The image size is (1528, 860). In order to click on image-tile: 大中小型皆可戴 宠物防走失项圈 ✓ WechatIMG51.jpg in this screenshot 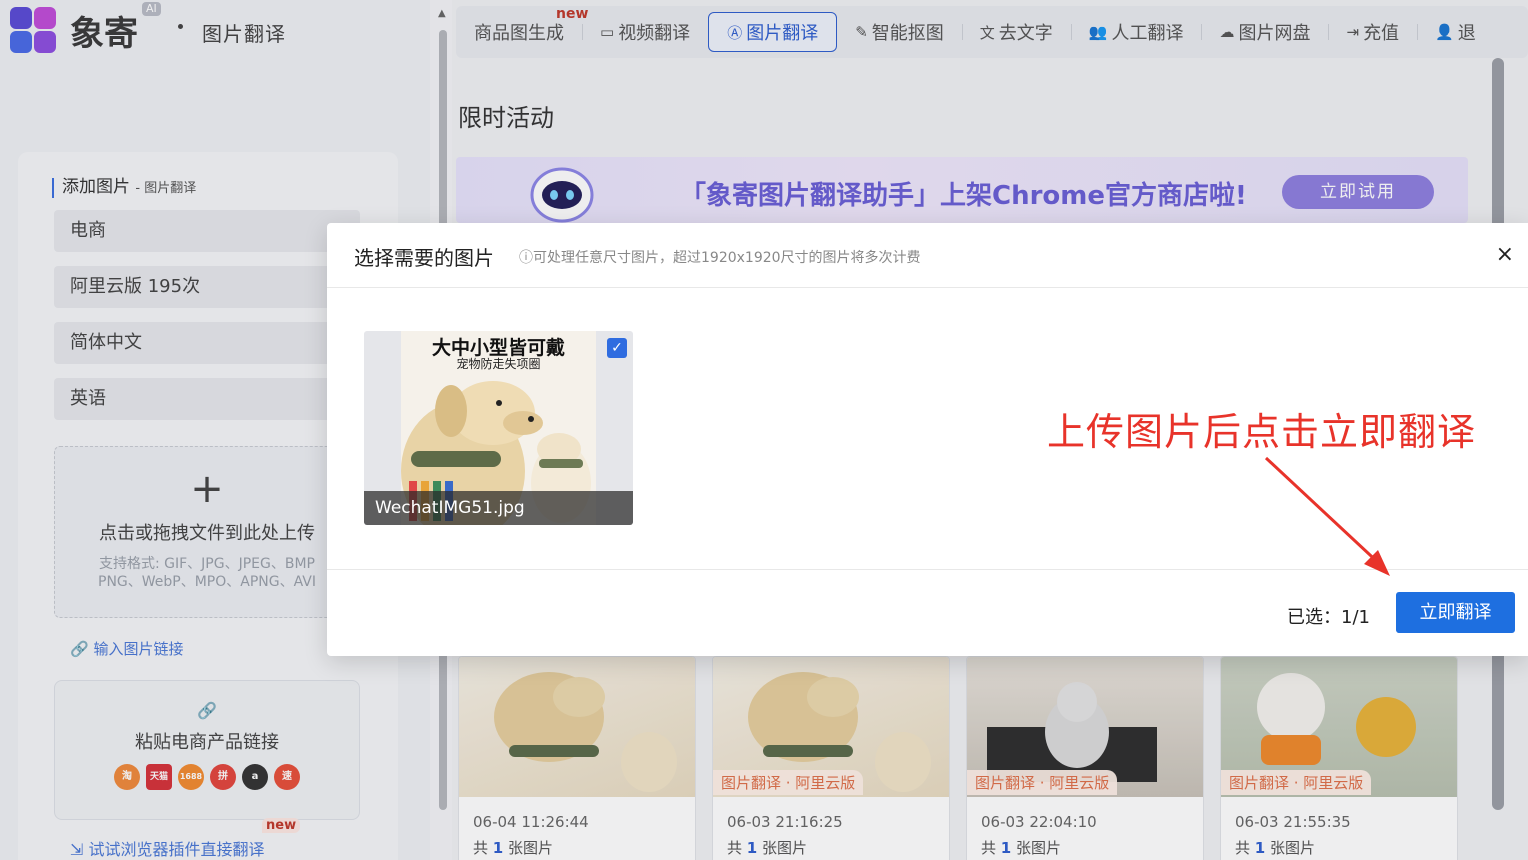, I will do `click(498, 428)`.